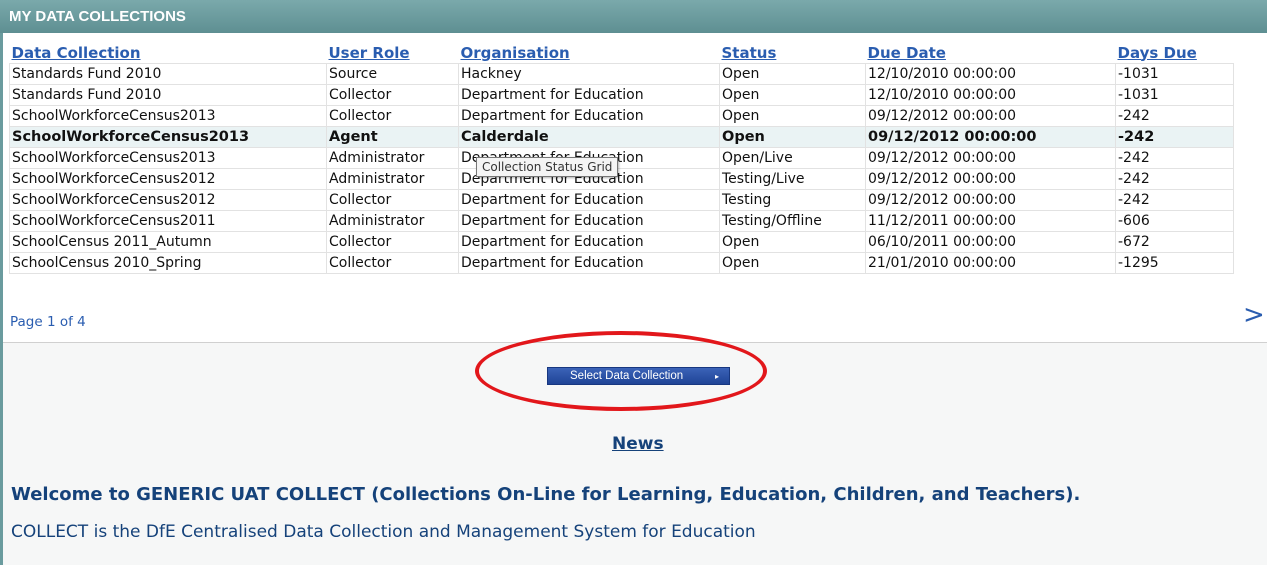 Image resolution: width=1267 pixels, height=565 pixels. What do you see at coordinates (990, 263) in the screenshot?
I see `cell-due-date: 21/01/2010 00:00:00` at bounding box center [990, 263].